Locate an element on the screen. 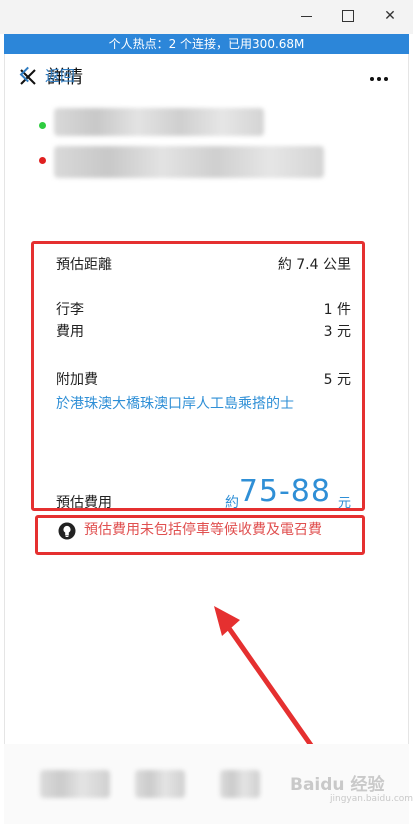 The image size is (413, 824). start-location-dot is located at coordinates (42, 125).